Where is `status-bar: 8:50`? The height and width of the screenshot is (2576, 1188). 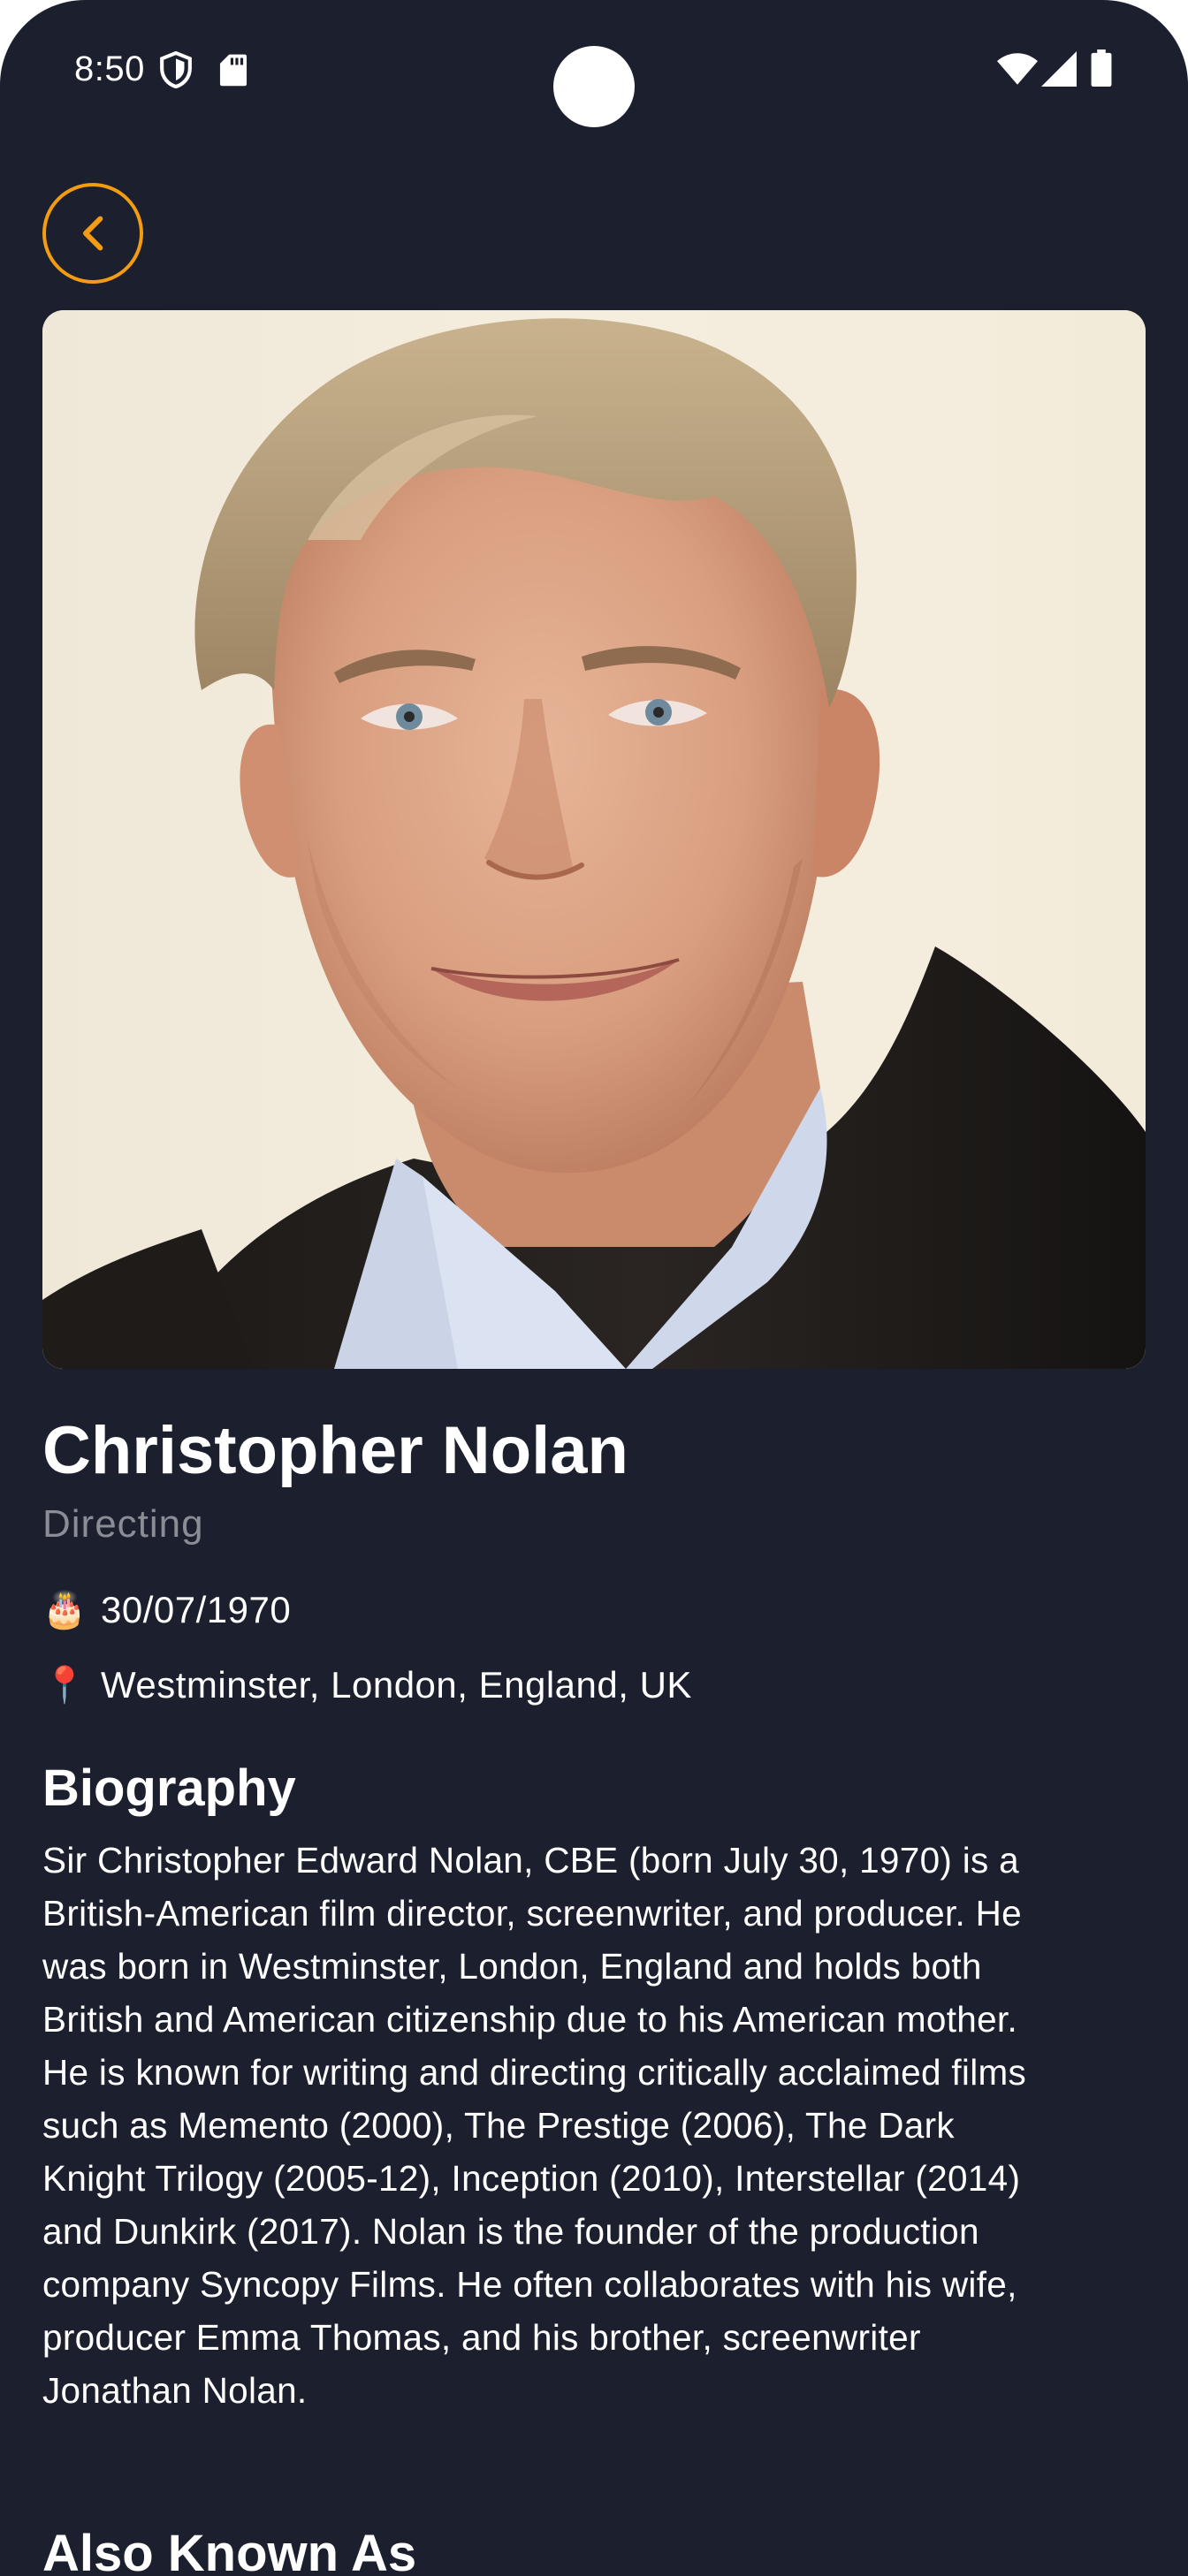 status-bar: 8:50 is located at coordinates (594, 70).